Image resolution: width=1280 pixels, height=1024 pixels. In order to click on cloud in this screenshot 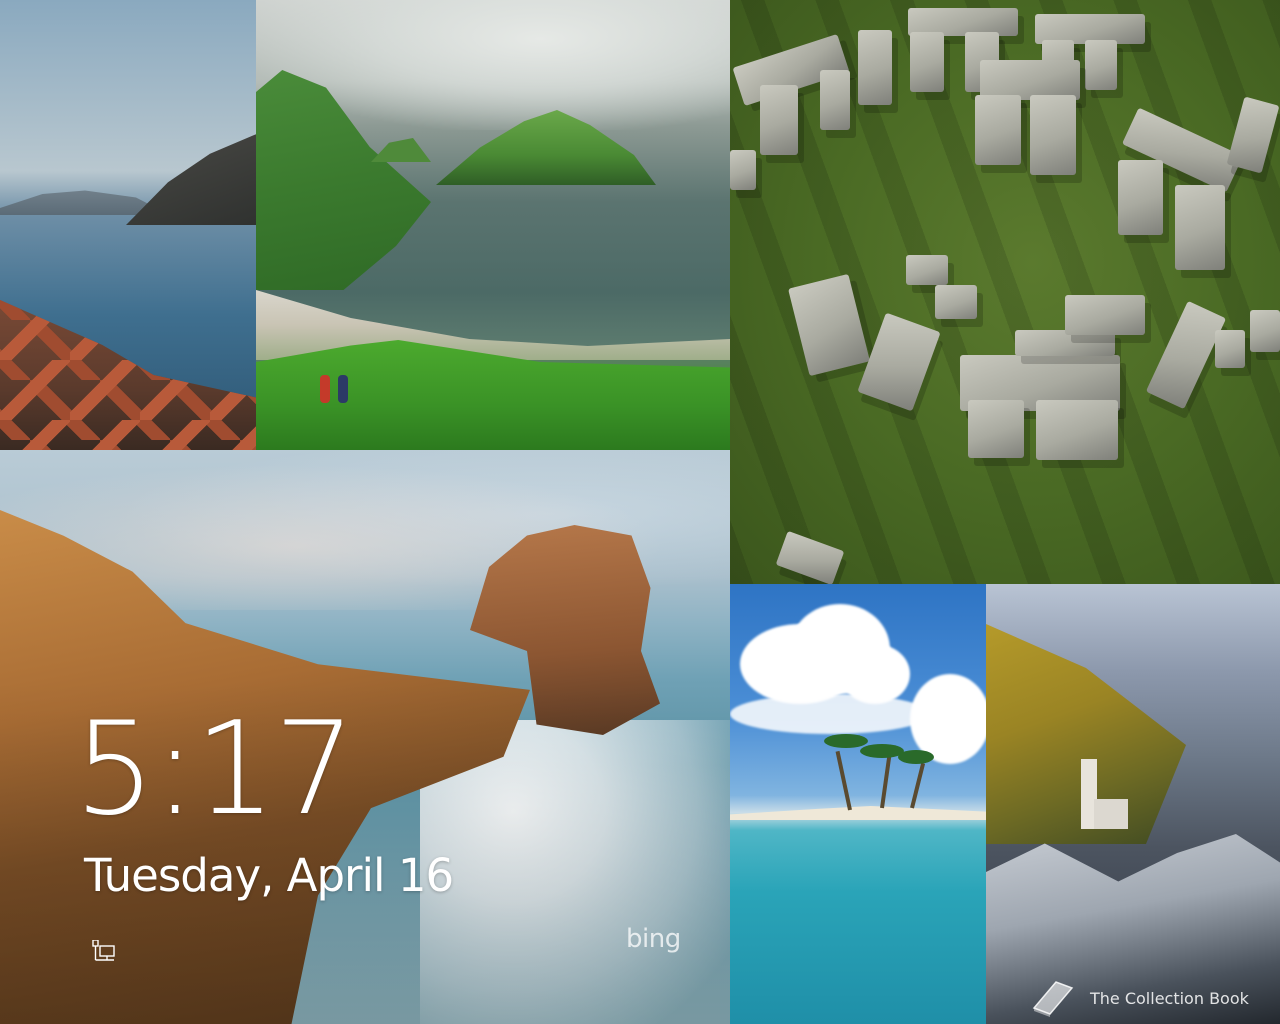, I will do `click(830, 714)`.